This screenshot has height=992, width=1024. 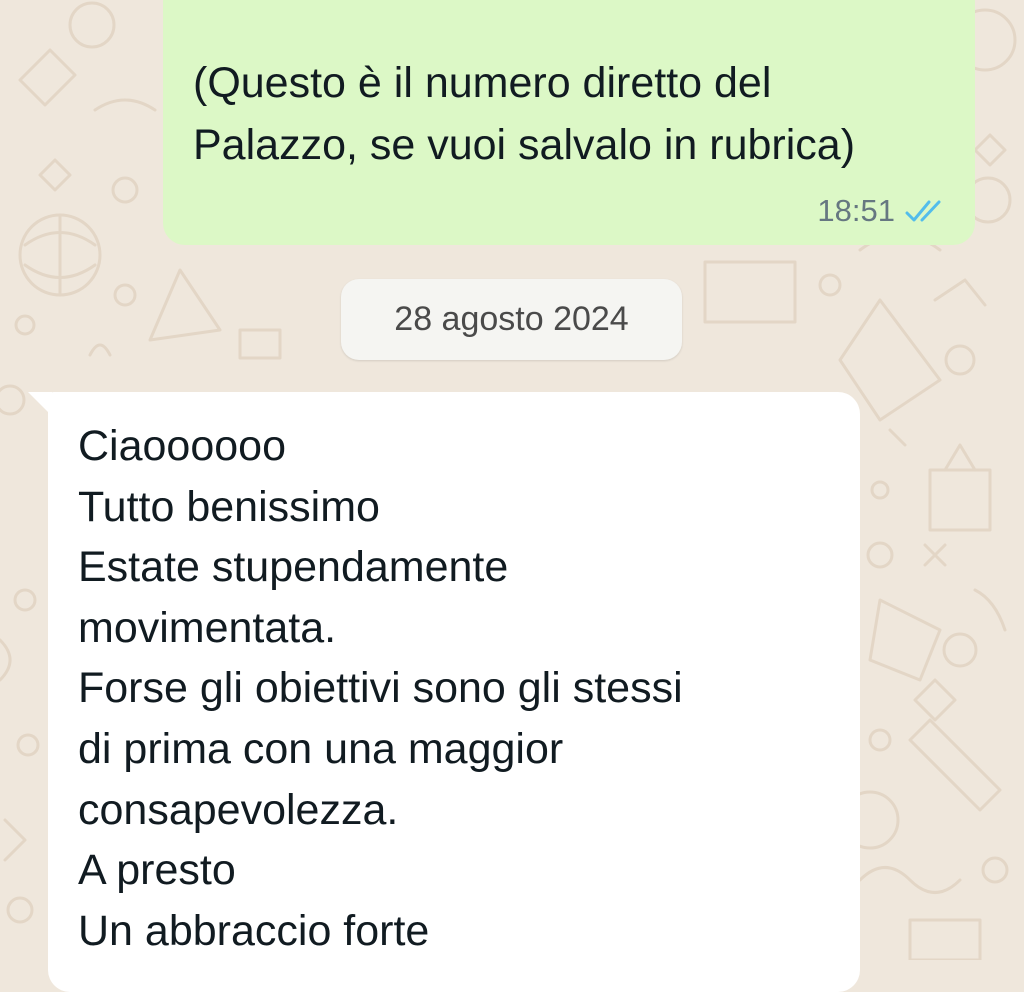 I want to click on message-line: Un abbraccio forte, so click(x=254, y=930).